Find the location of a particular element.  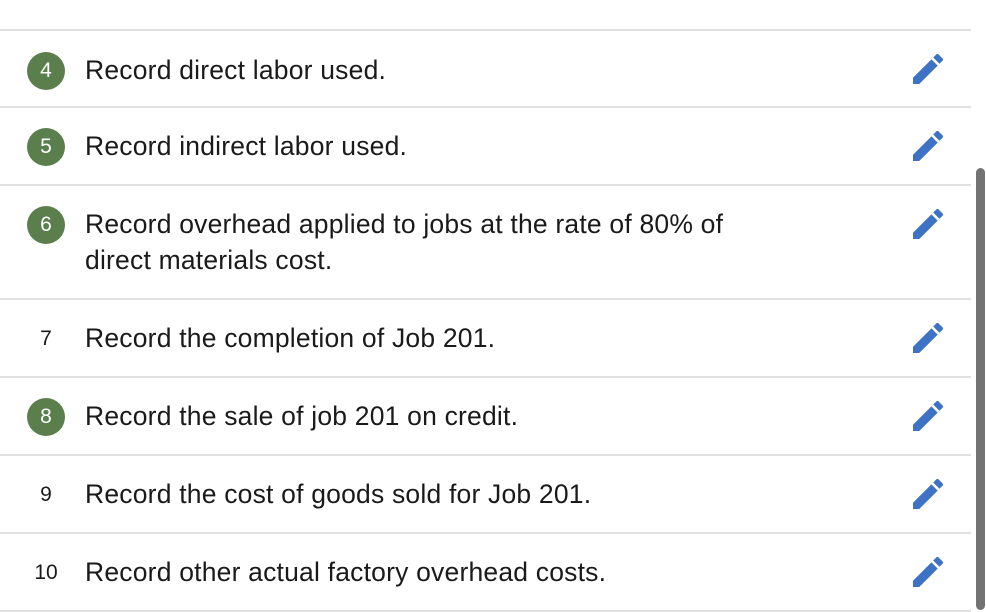

task-row: 7 Record the completion of Job 201. is located at coordinates (485, 339).